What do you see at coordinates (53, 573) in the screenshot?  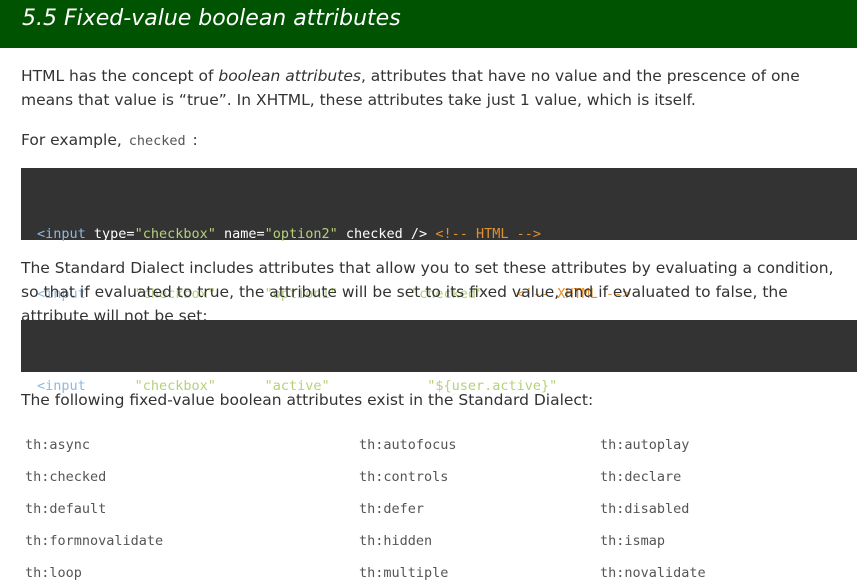 I see `attribute-item: th:loop` at bounding box center [53, 573].